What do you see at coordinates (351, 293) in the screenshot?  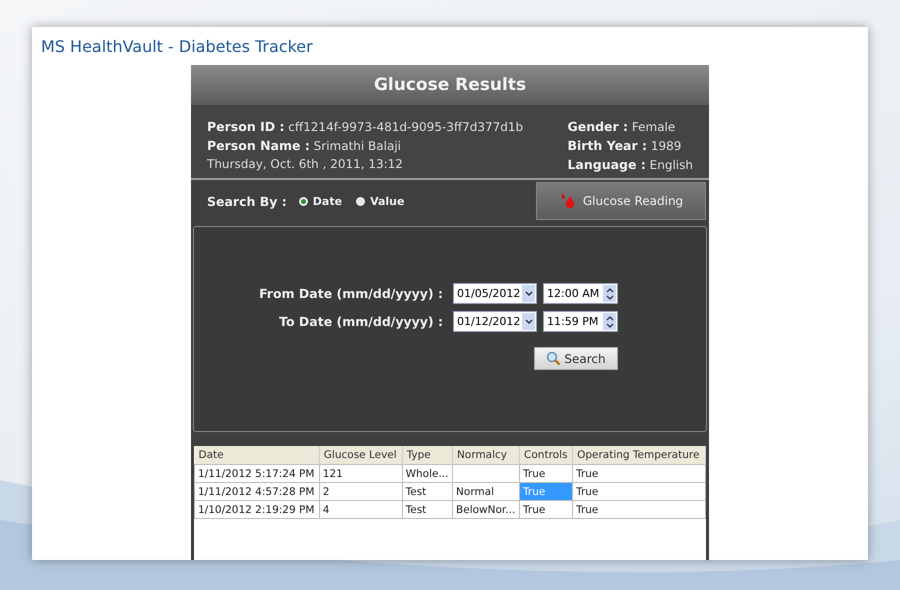 I see `date-label: From Date (mm/dd/yyyy) :` at bounding box center [351, 293].